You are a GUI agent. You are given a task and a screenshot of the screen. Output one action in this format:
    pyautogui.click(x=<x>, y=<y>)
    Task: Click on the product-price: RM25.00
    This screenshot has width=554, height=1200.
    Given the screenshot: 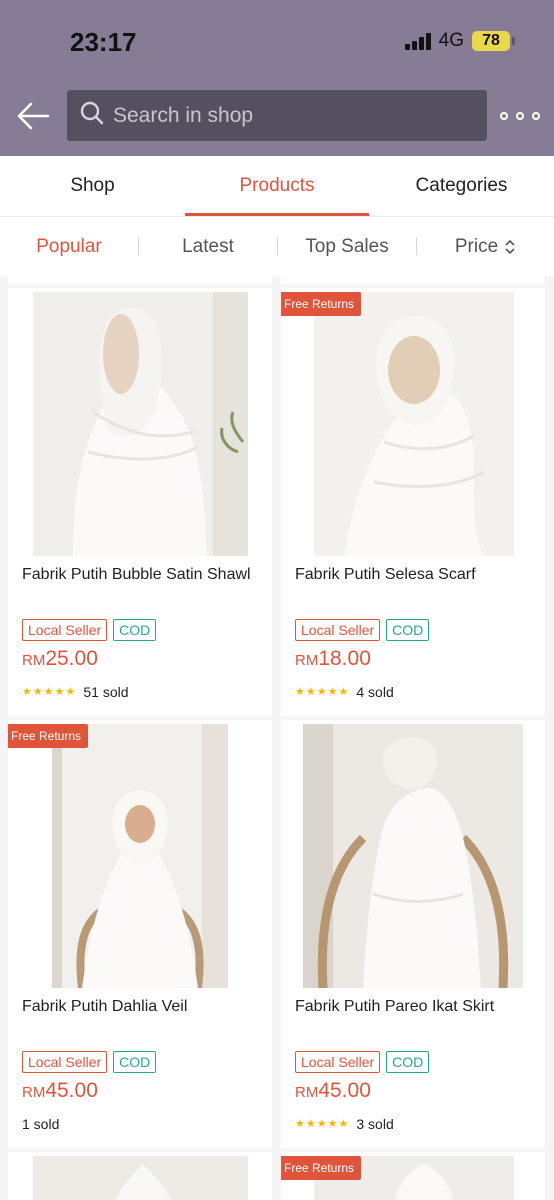 What is the action you would take?
    pyautogui.click(x=60, y=659)
    